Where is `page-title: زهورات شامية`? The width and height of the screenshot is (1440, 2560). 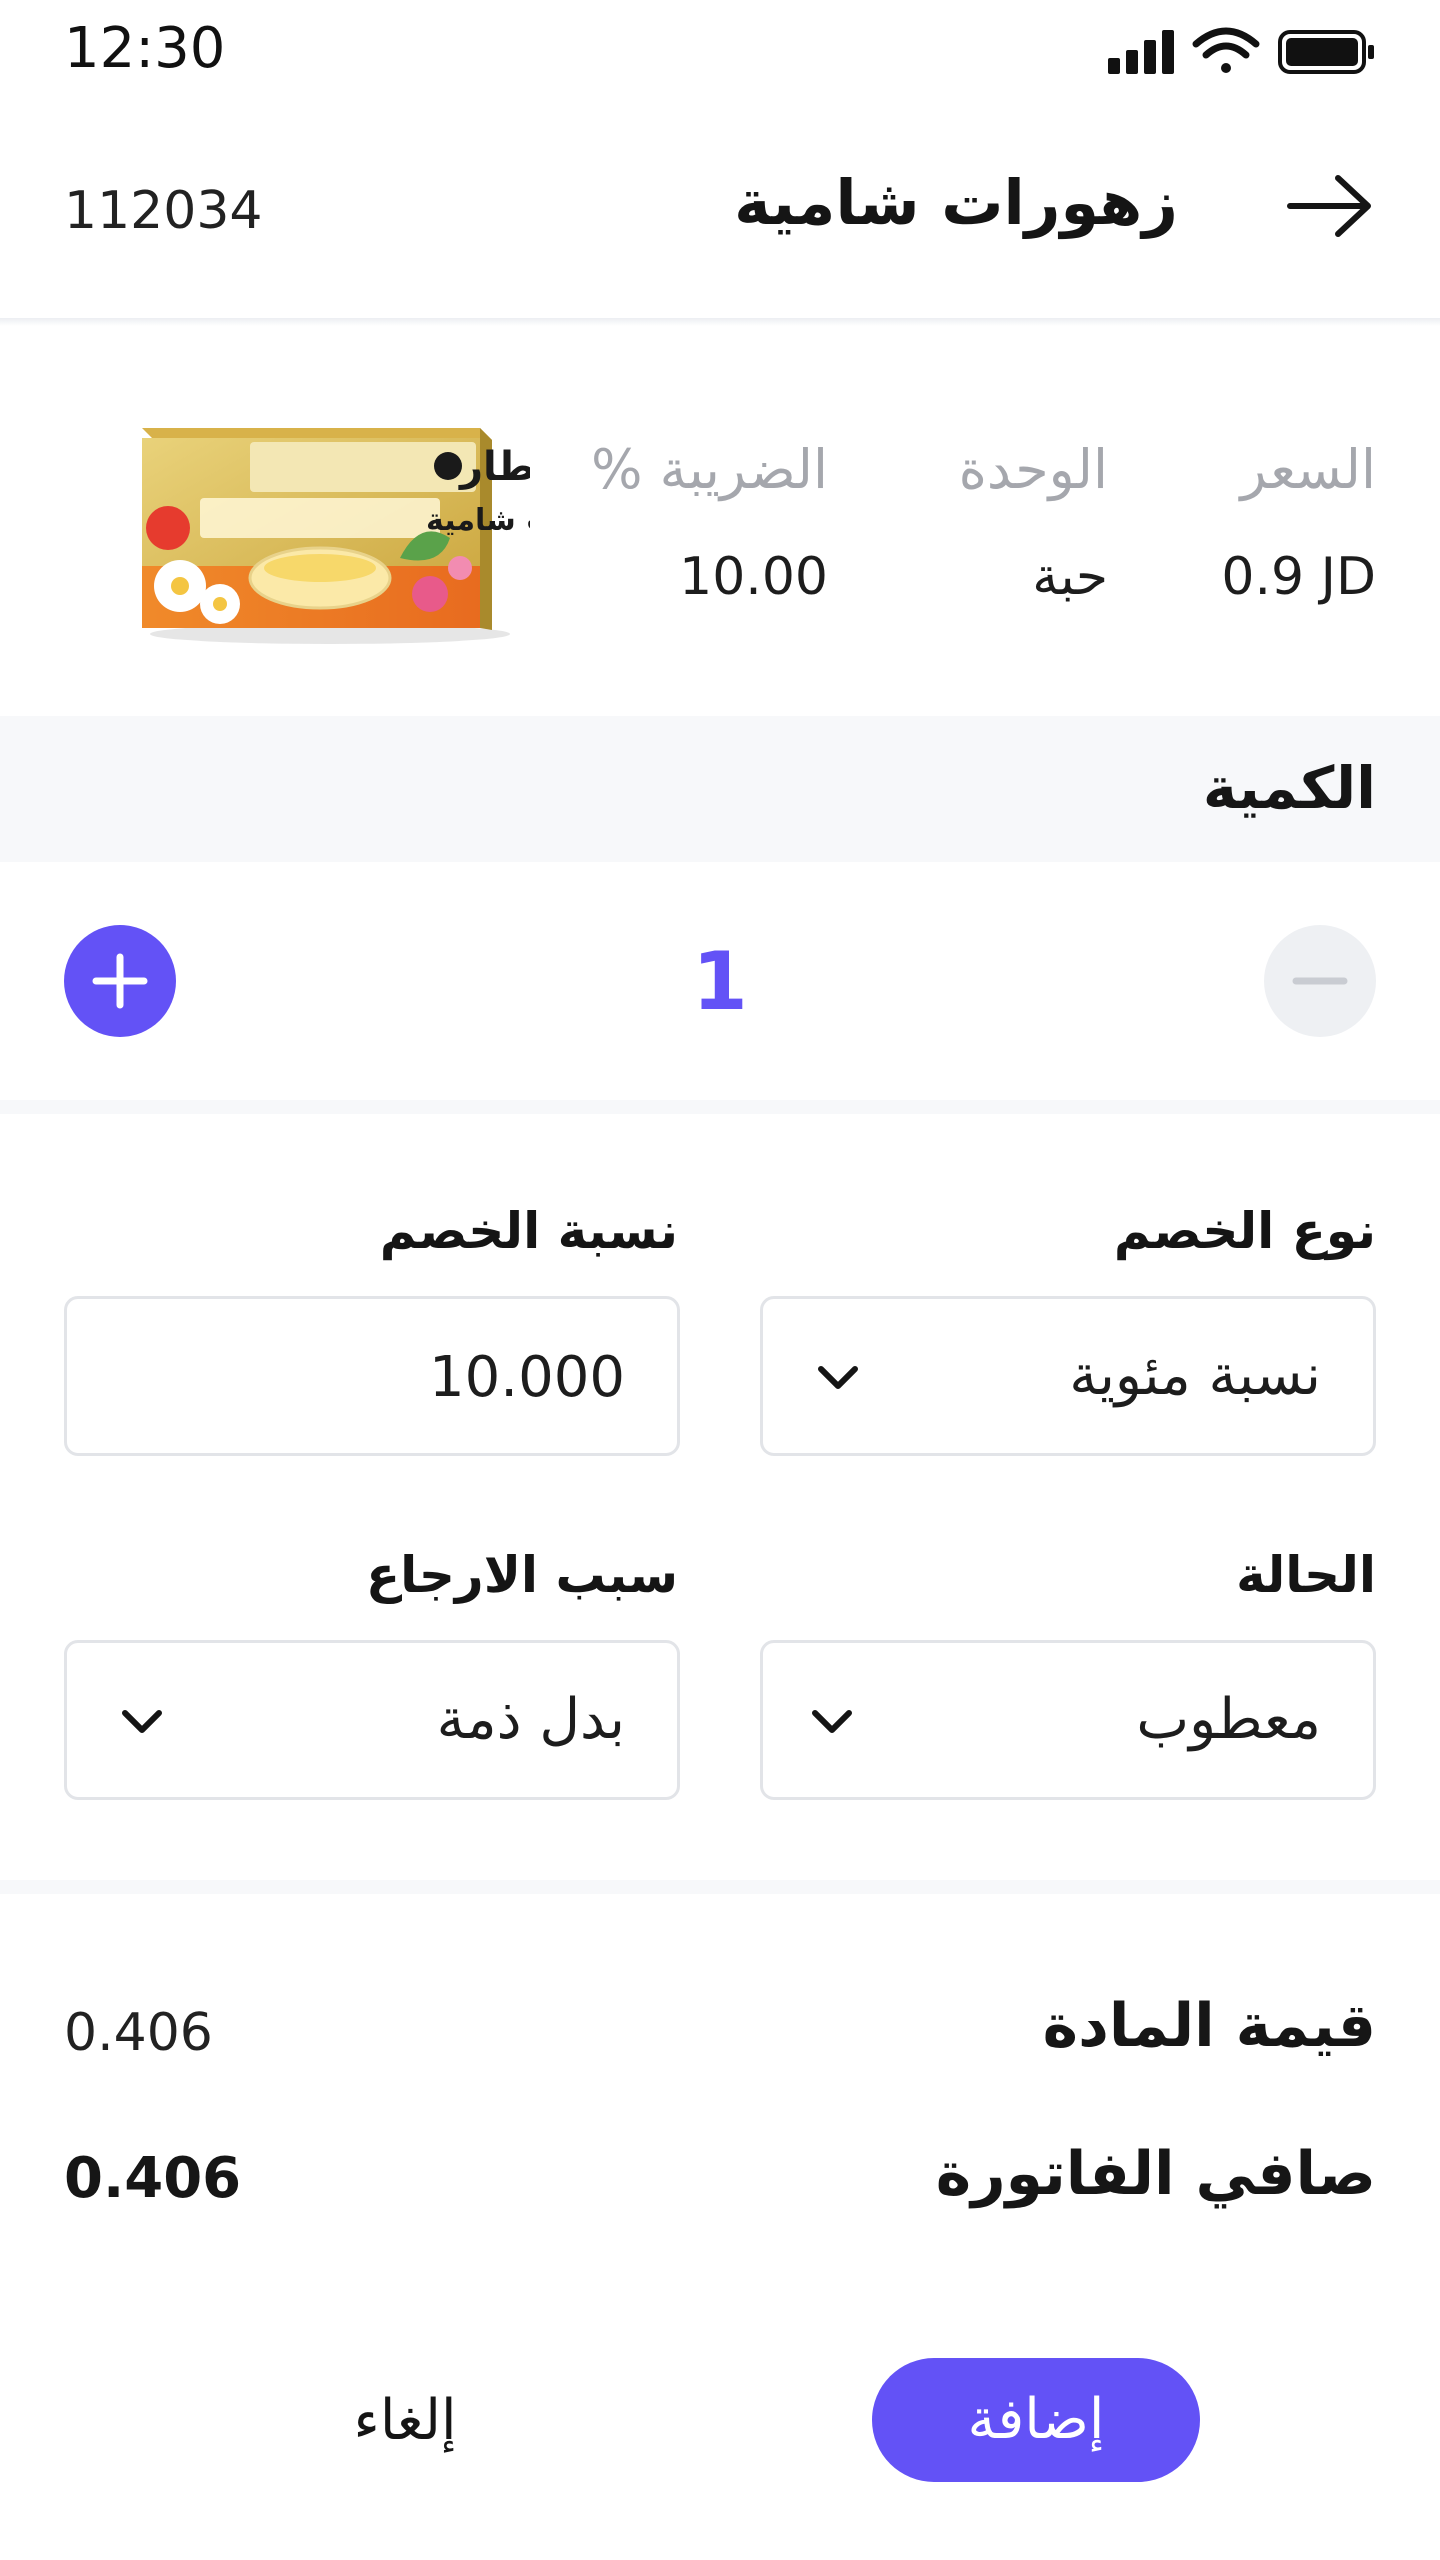
page-title: زهورات شامية is located at coordinates (956, 202).